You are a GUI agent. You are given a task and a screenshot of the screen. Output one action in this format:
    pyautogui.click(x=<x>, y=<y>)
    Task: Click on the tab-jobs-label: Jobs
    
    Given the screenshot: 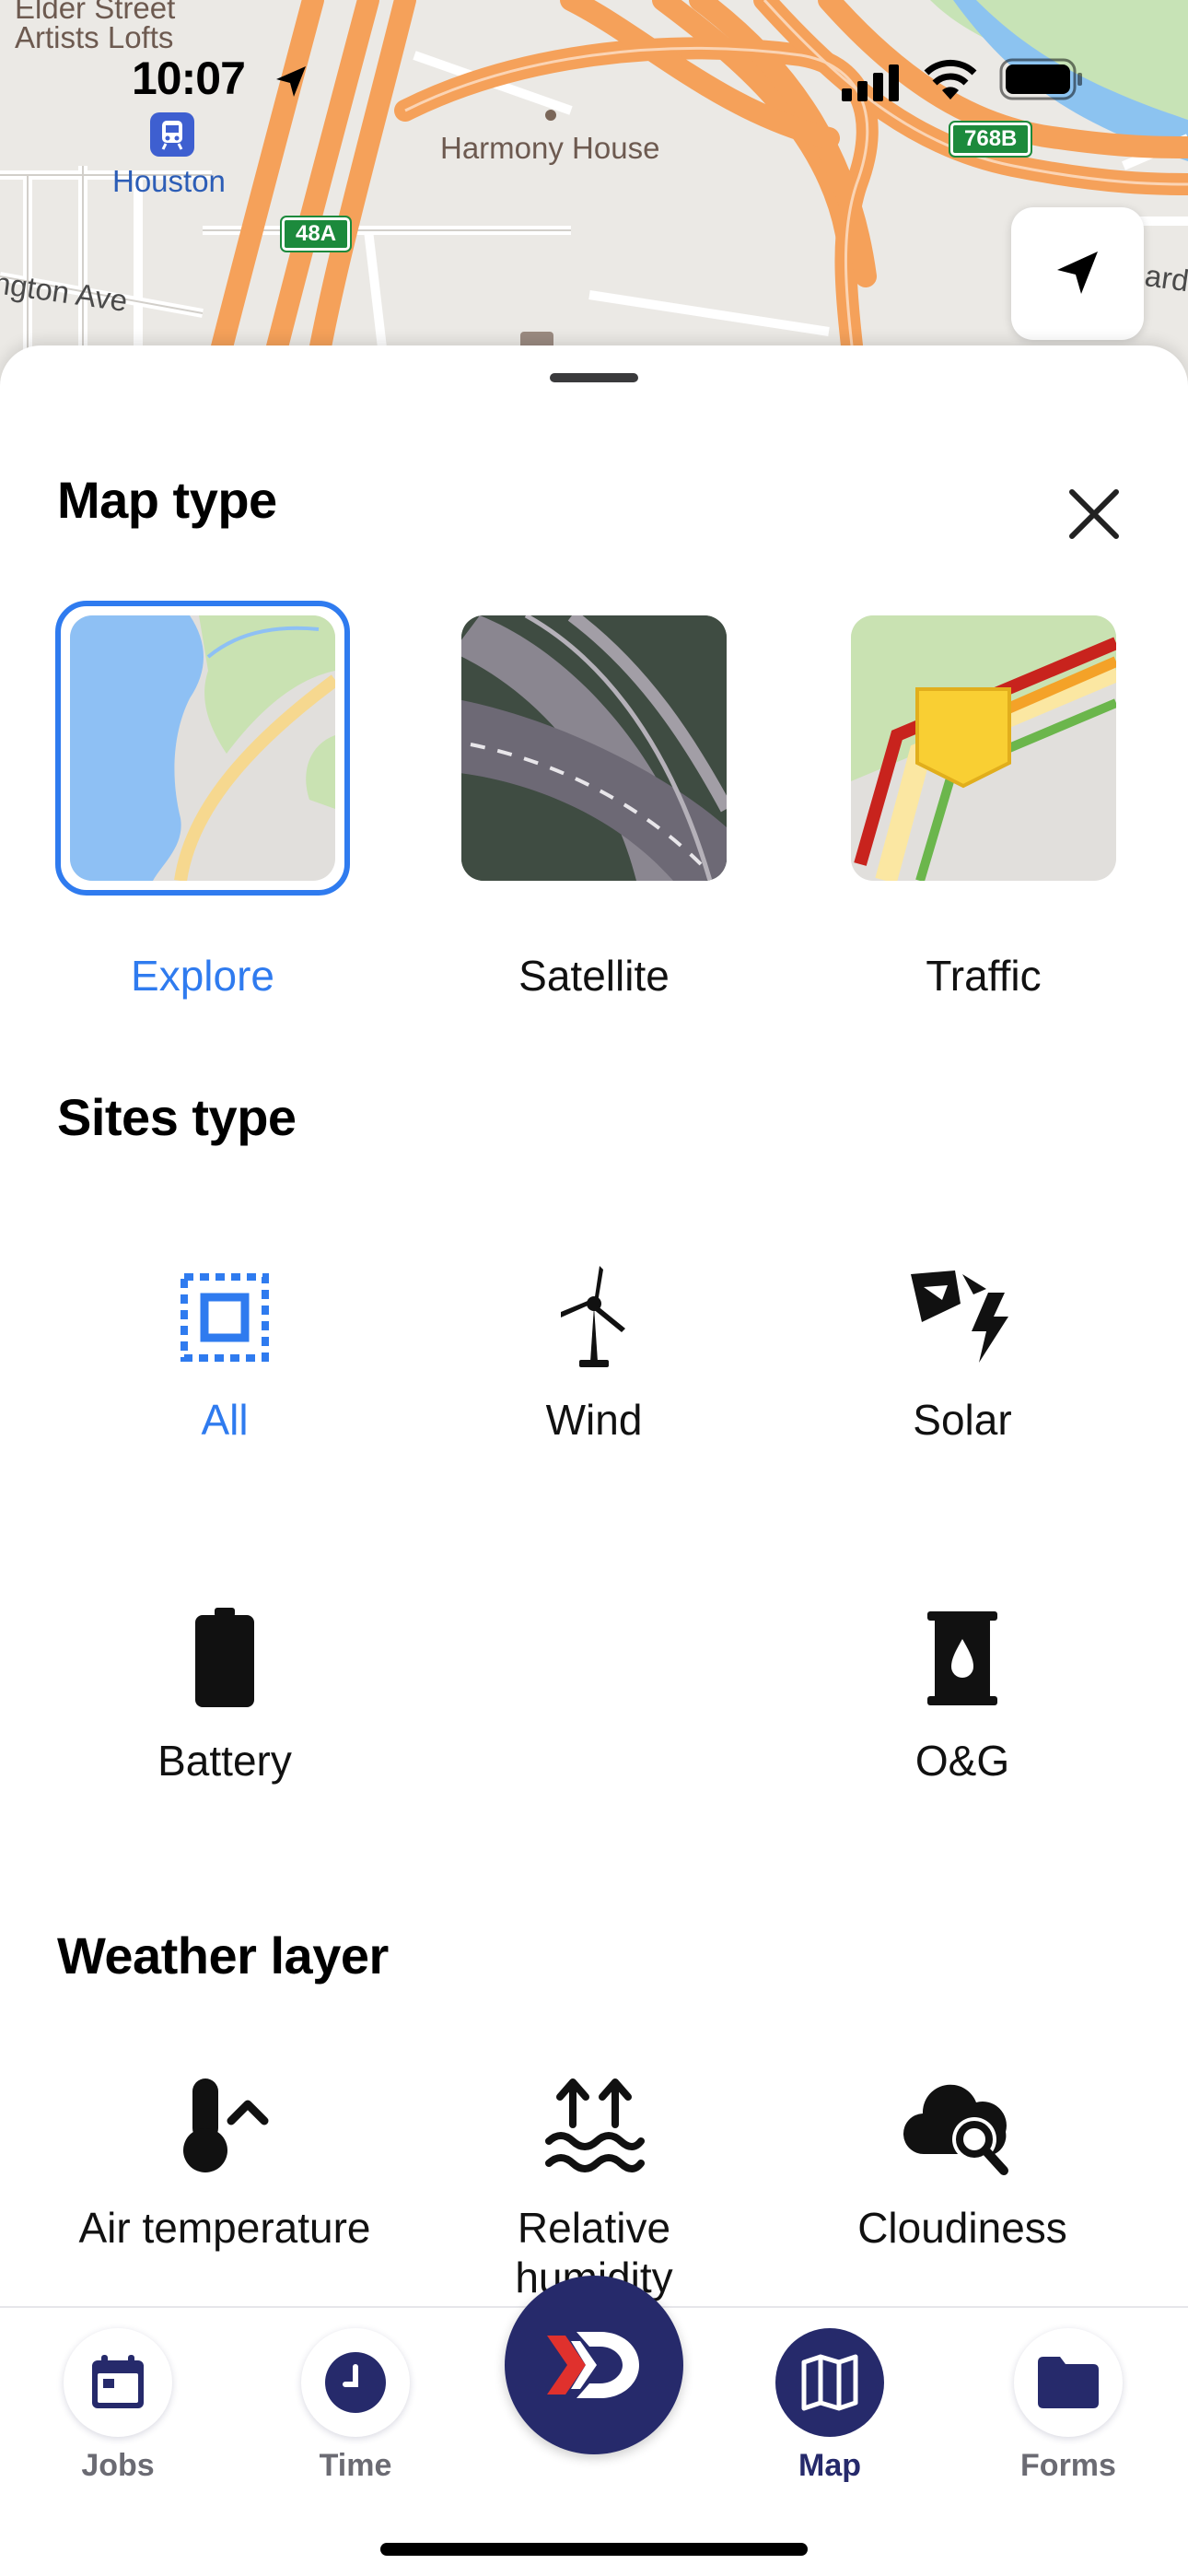 What is the action you would take?
    pyautogui.click(x=118, y=2465)
    